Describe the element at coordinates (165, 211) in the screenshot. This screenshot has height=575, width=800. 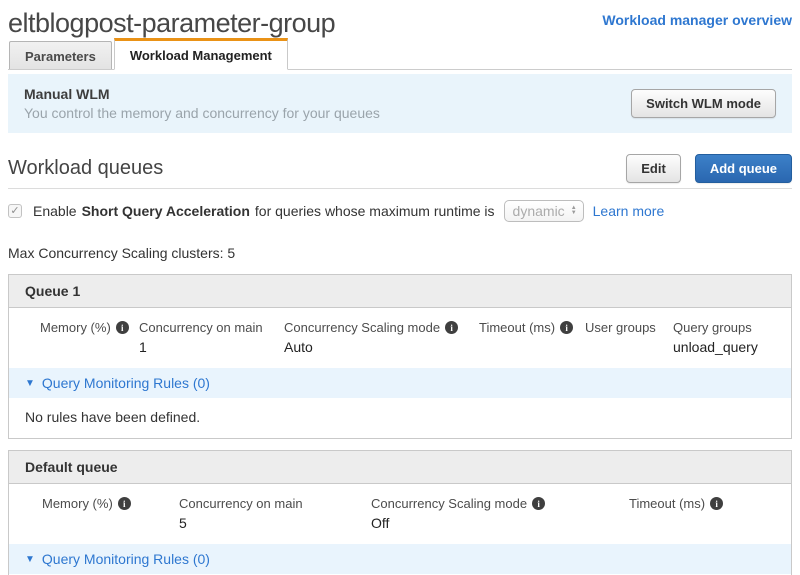
I see `sqa-feature-name: Short Query Acceleration` at that location.